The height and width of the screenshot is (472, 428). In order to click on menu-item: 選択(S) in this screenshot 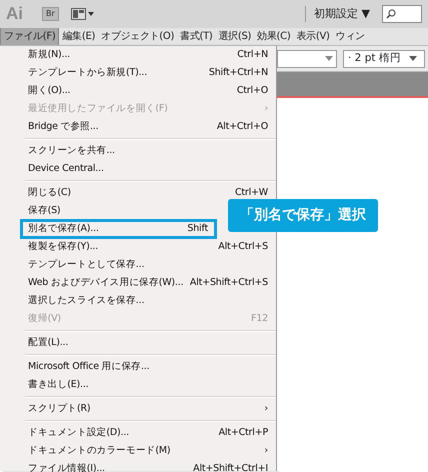, I will do `click(235, 36)`.